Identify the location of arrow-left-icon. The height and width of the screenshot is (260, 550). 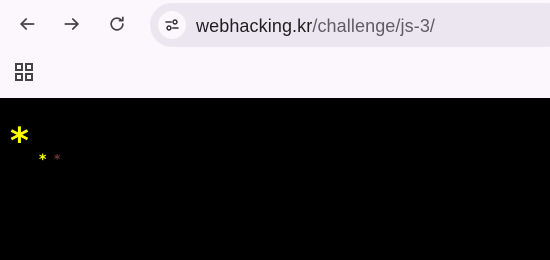
(27, 24).